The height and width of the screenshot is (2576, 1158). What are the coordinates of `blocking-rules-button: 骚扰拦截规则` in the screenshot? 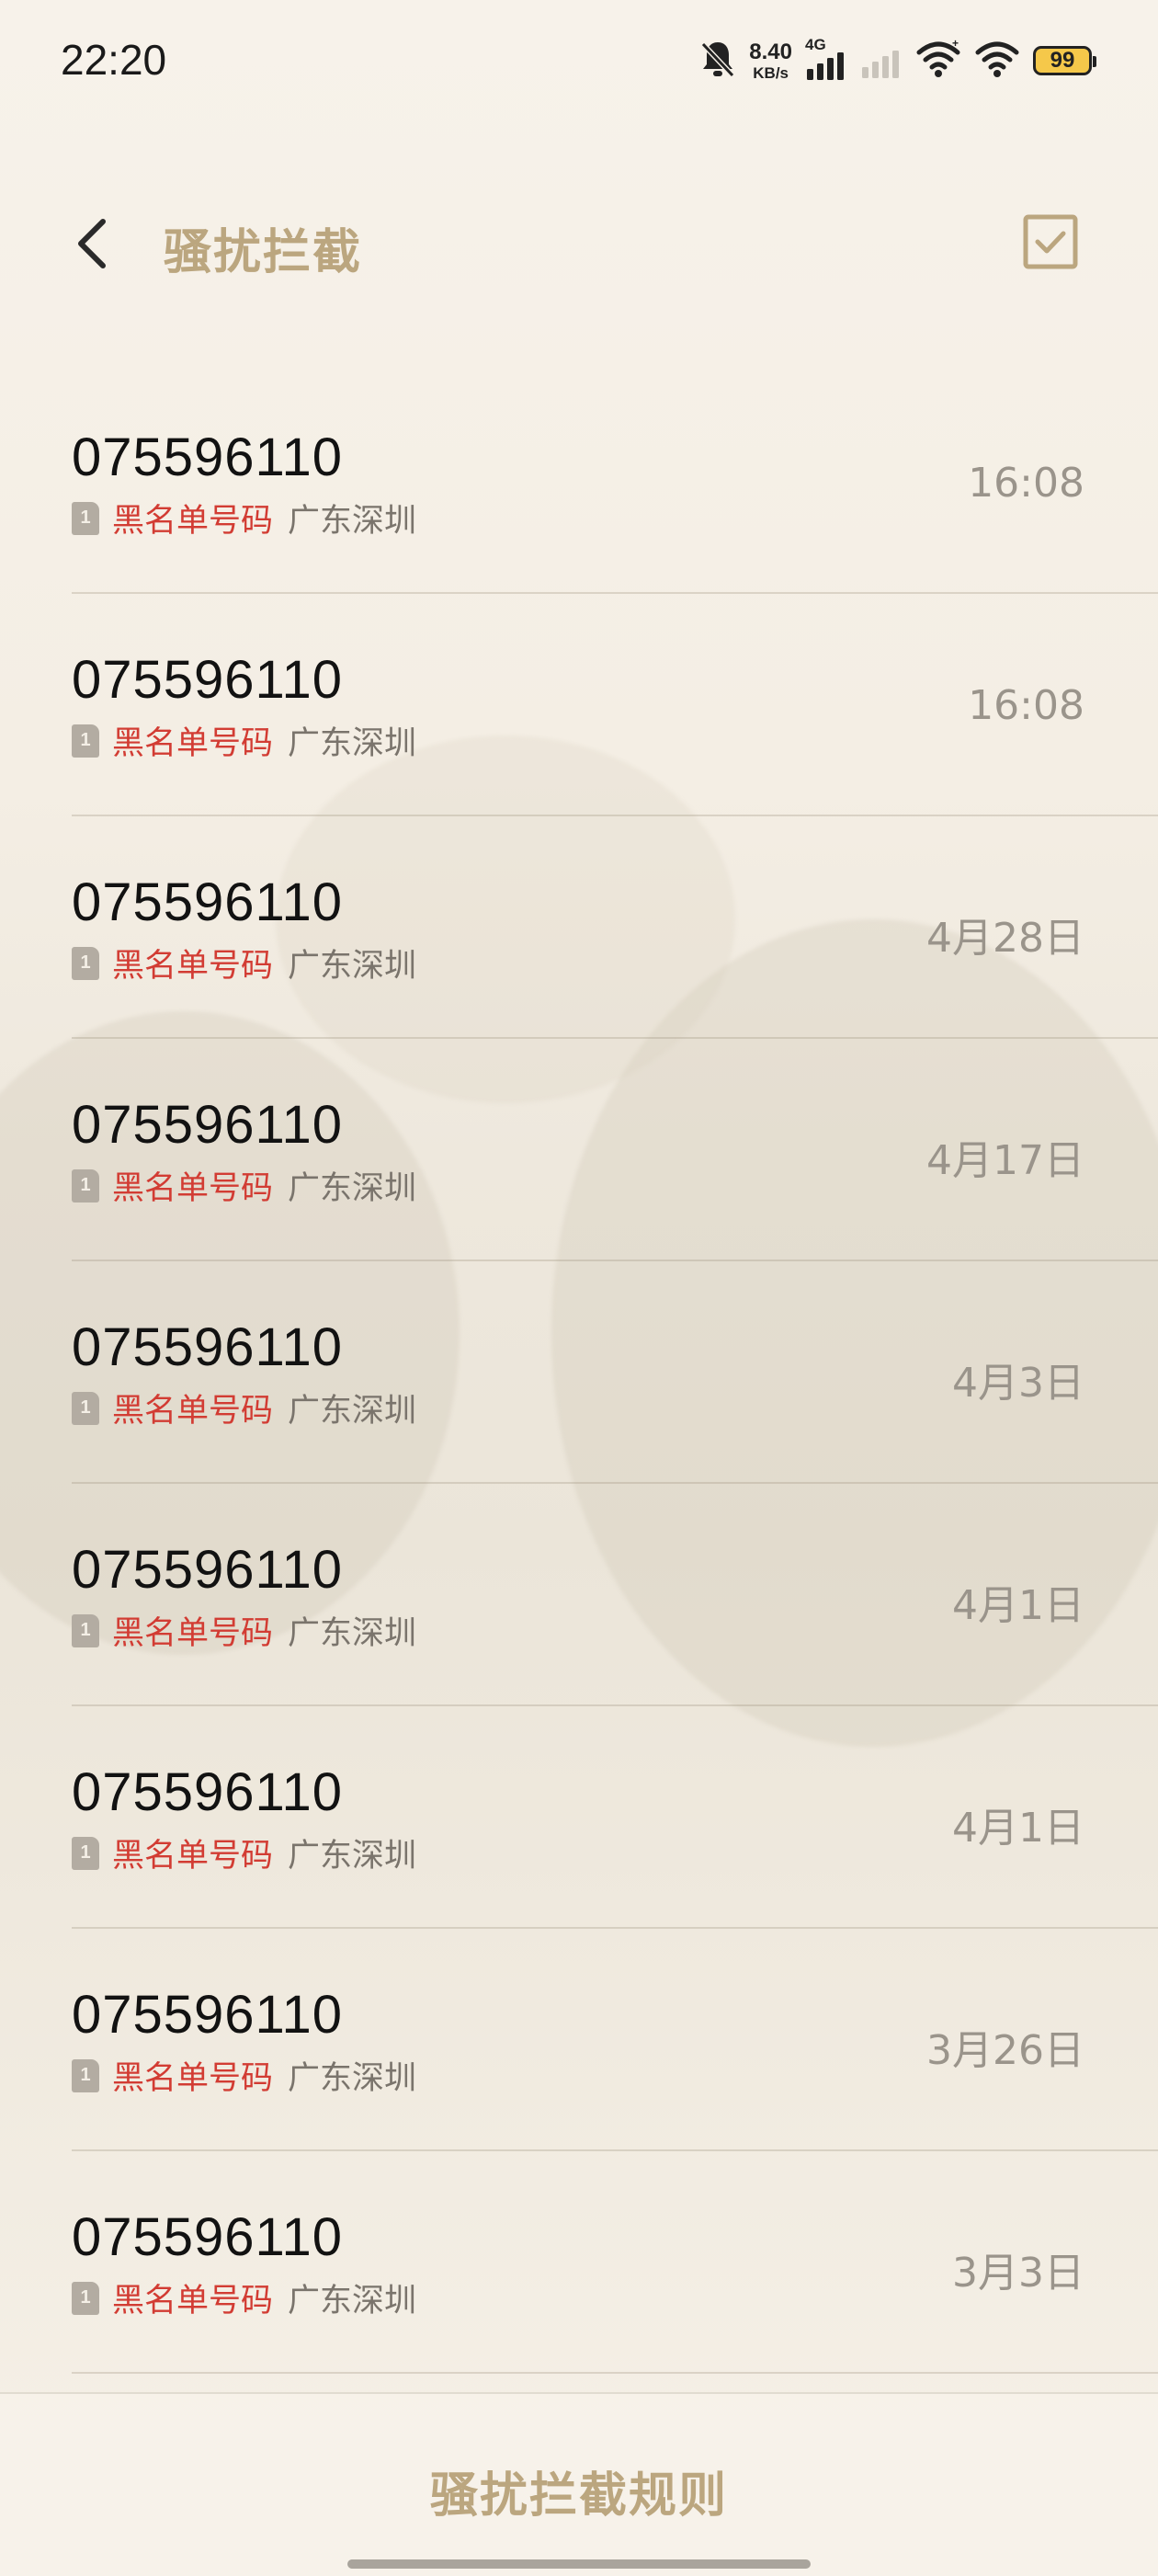 It's located at (579, 2490).